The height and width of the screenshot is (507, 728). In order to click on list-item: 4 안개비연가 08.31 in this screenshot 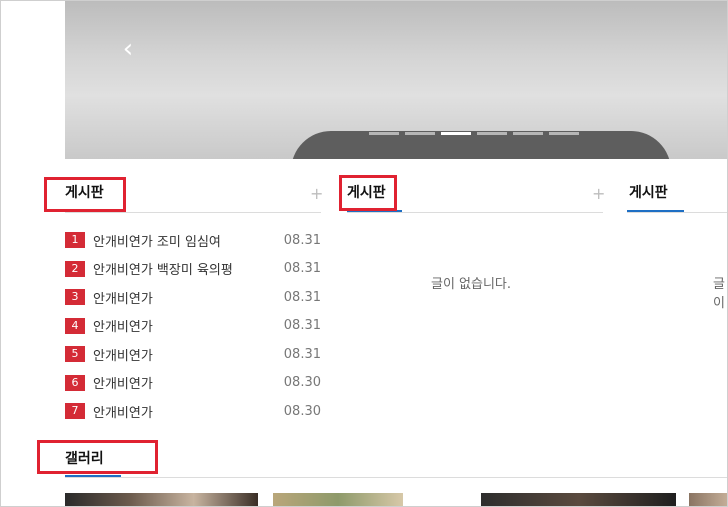, I will do `click(193, 326)`.